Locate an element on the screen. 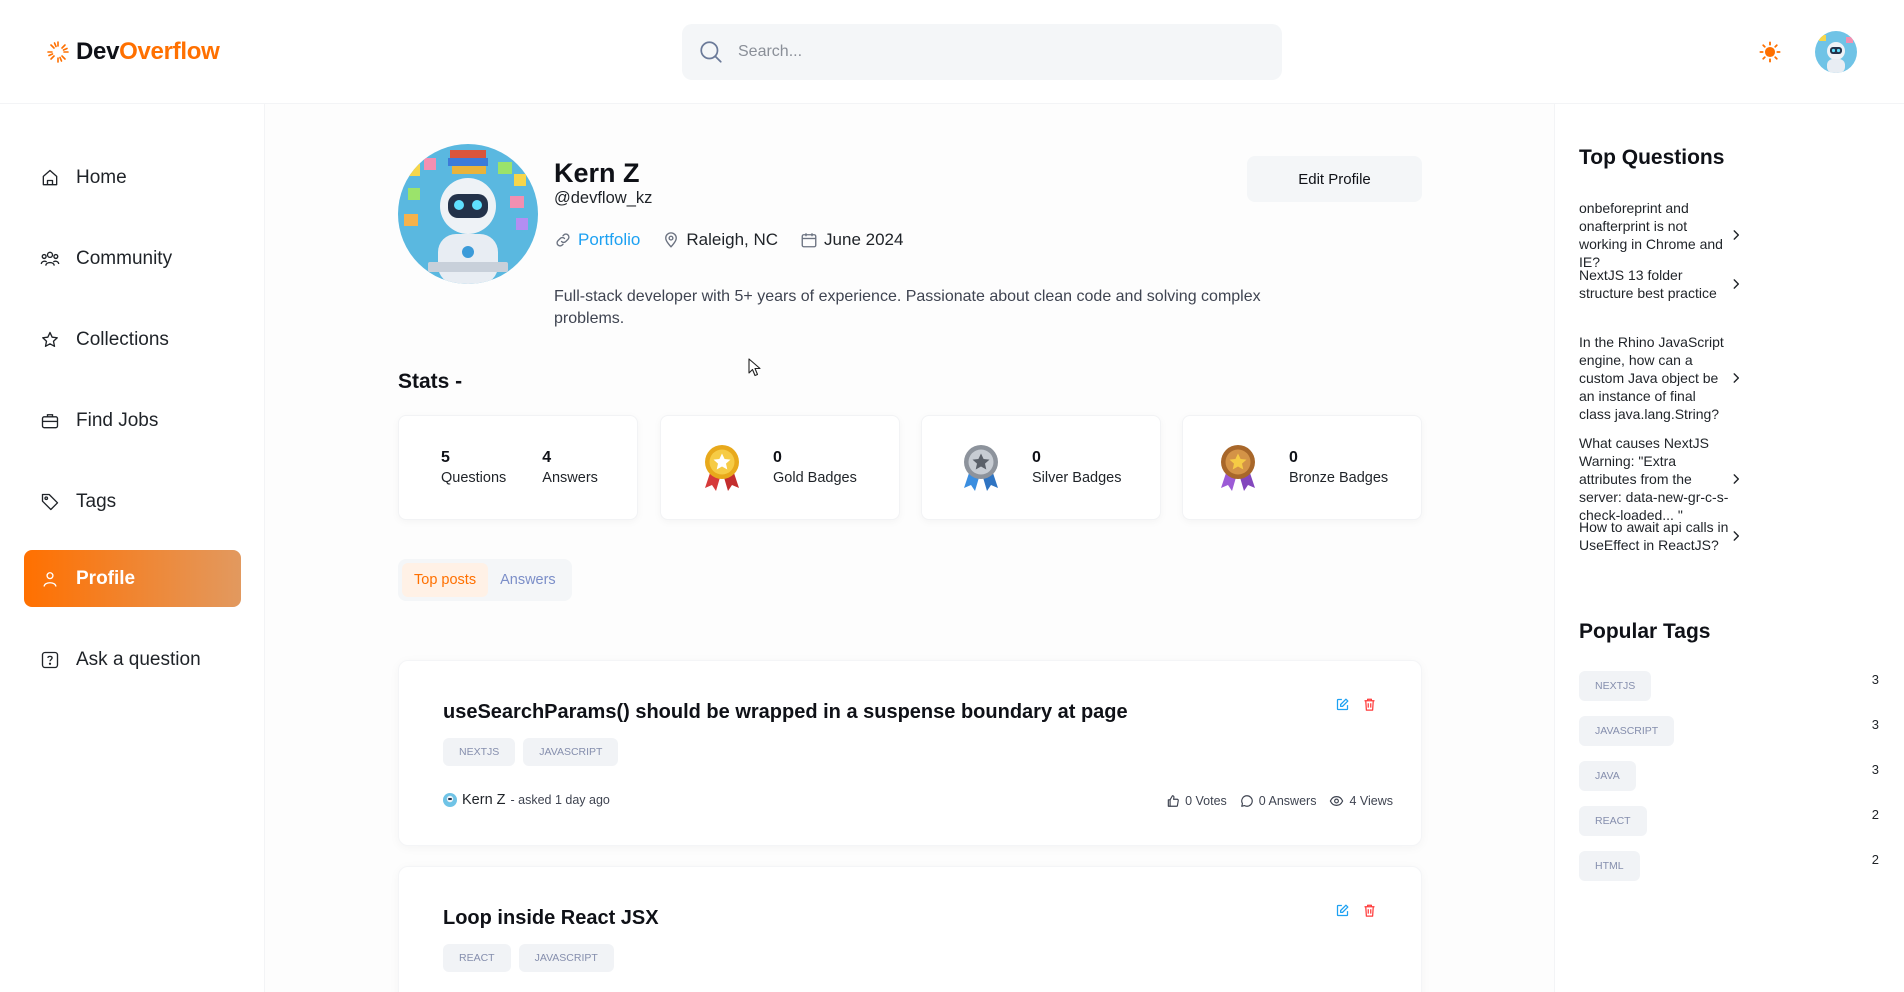 This screenshot has width=1904, height=992. stat-label: Answers is located at coordinates (570, 477).